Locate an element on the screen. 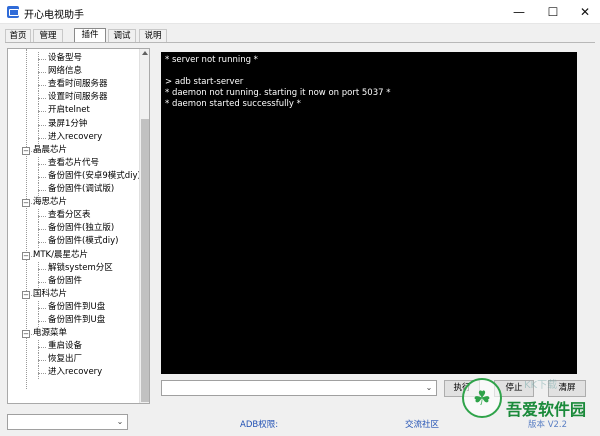 The width and height of the screenshot is (600, 436). tree-item-label: 设备型号 is located at coordinates (65, 58).